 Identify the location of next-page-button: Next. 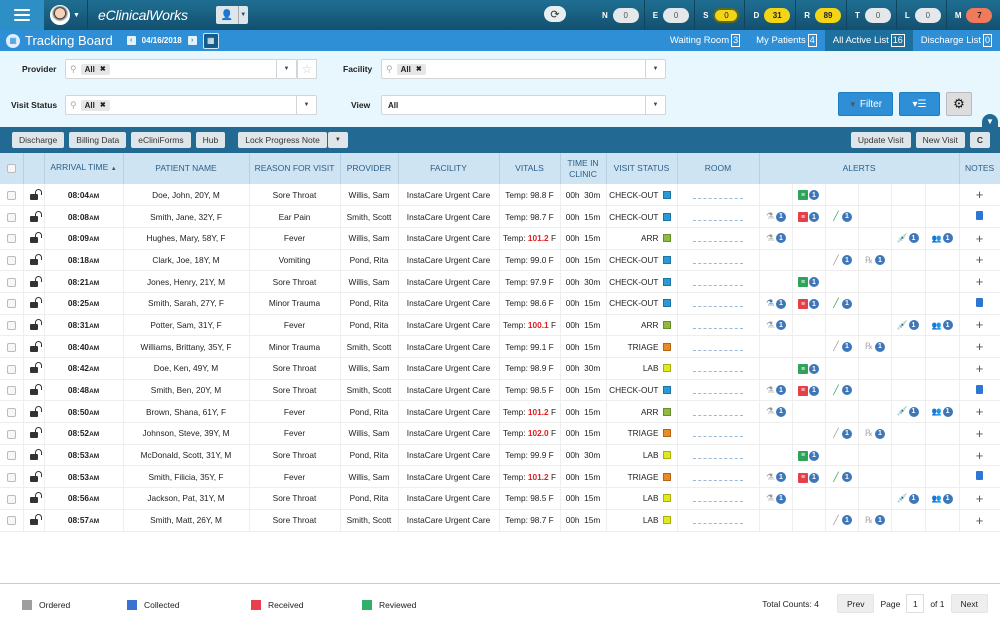
(969, 603).